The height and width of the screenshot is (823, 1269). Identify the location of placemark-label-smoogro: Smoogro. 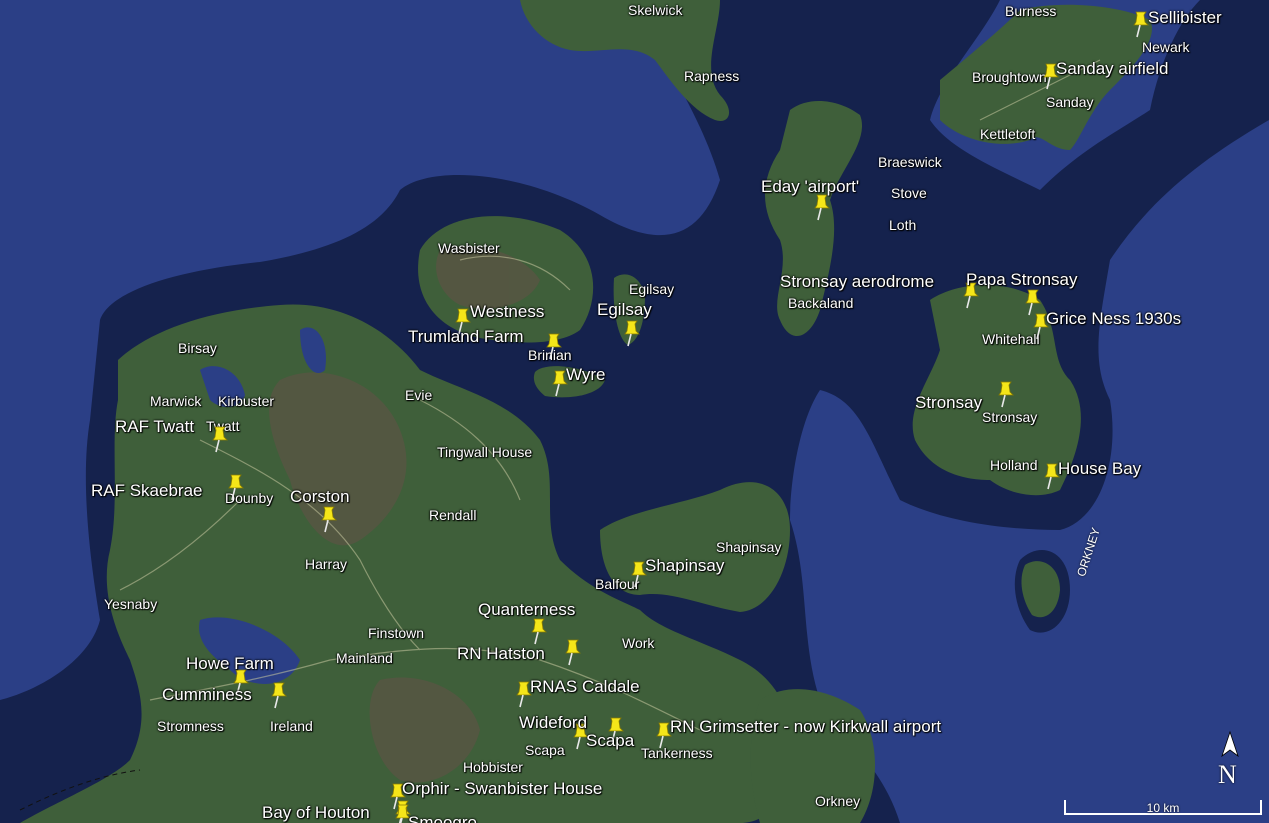
(442, 818).